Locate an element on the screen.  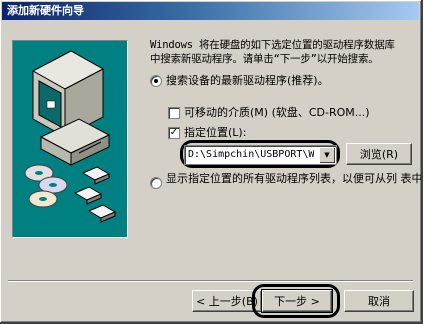
specify-location-label: 指定位置(L): is located at coordinates (215, 132).